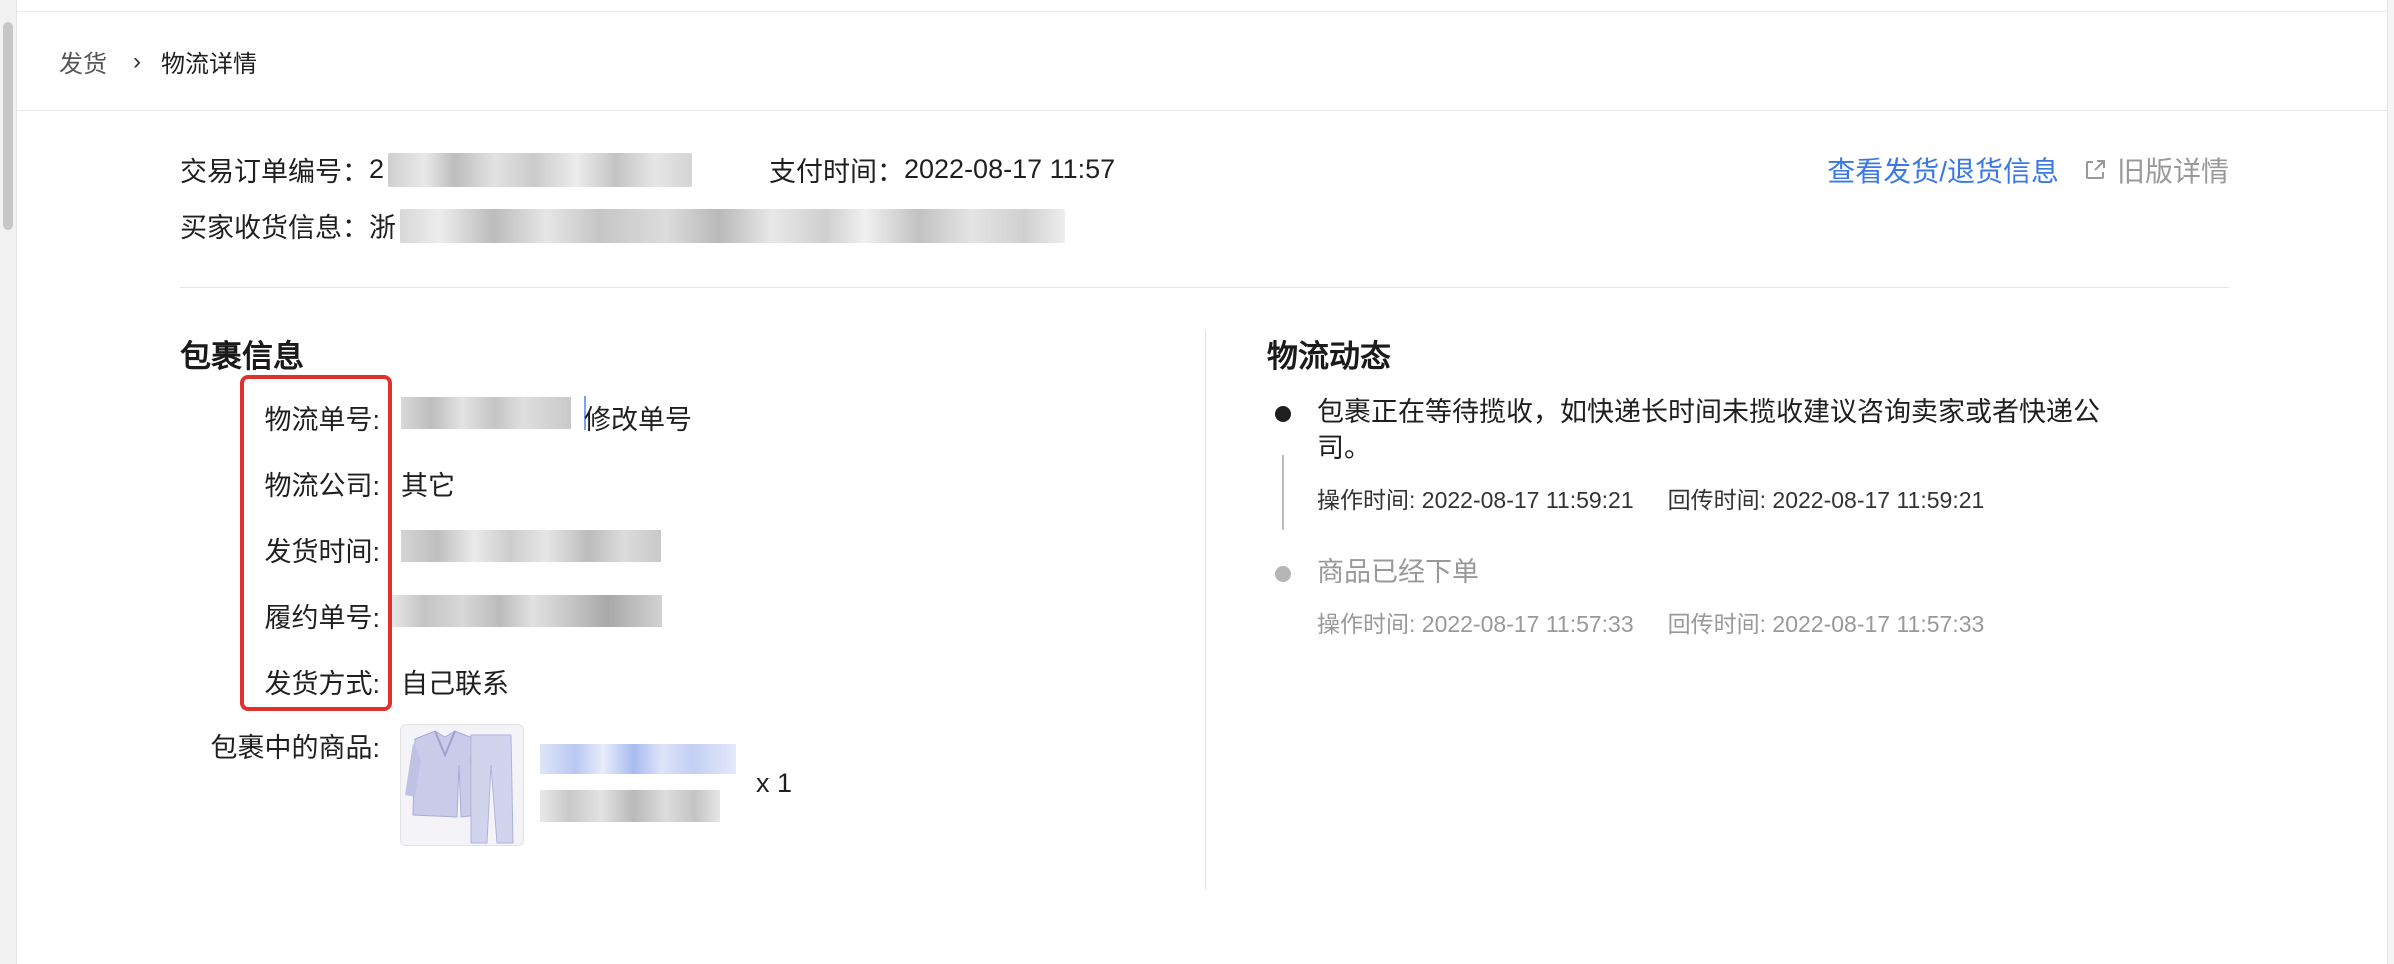 This screenshot has height=964, width=2394. I want to click on tracking-number-redacted, so click(486, 413).